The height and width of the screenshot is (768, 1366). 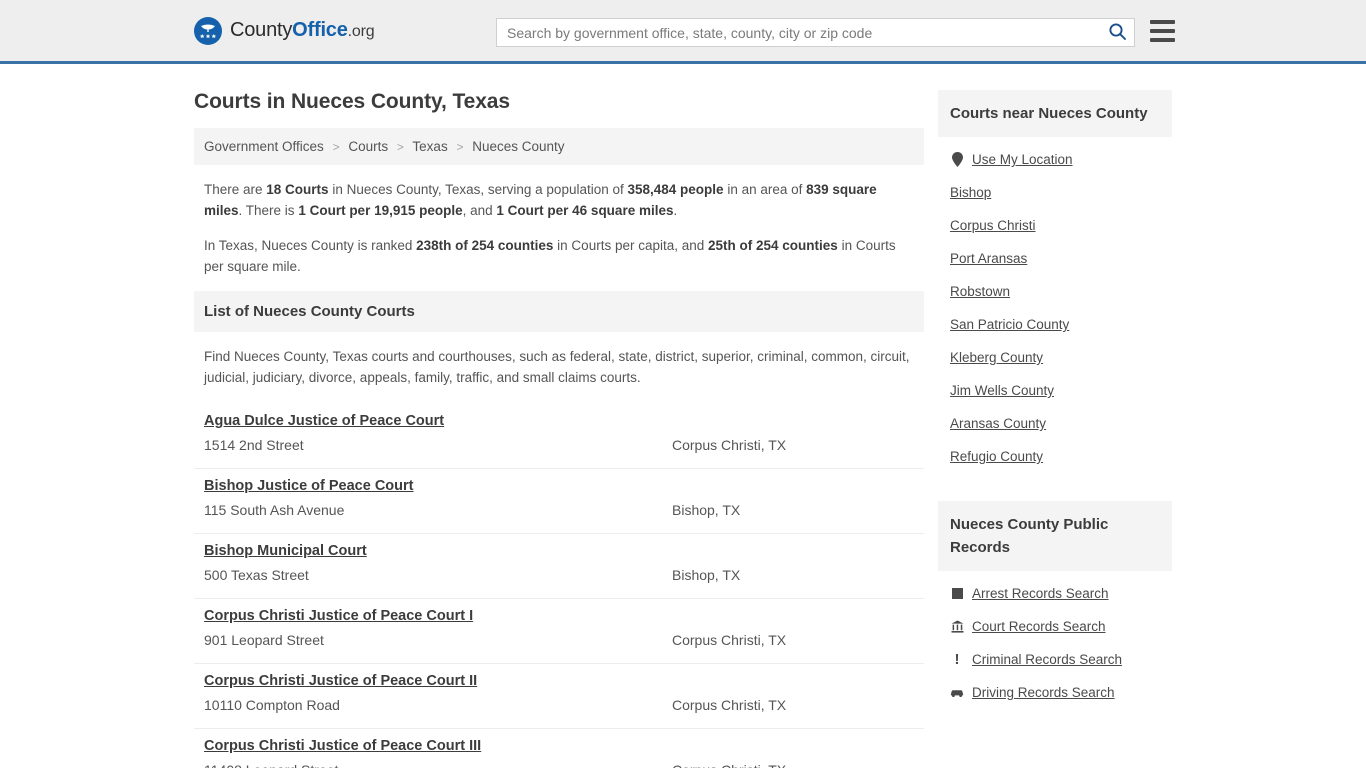 I want to click on stats-per-capita: 1 Court per 19,915 people, so click(x=380, y=210).